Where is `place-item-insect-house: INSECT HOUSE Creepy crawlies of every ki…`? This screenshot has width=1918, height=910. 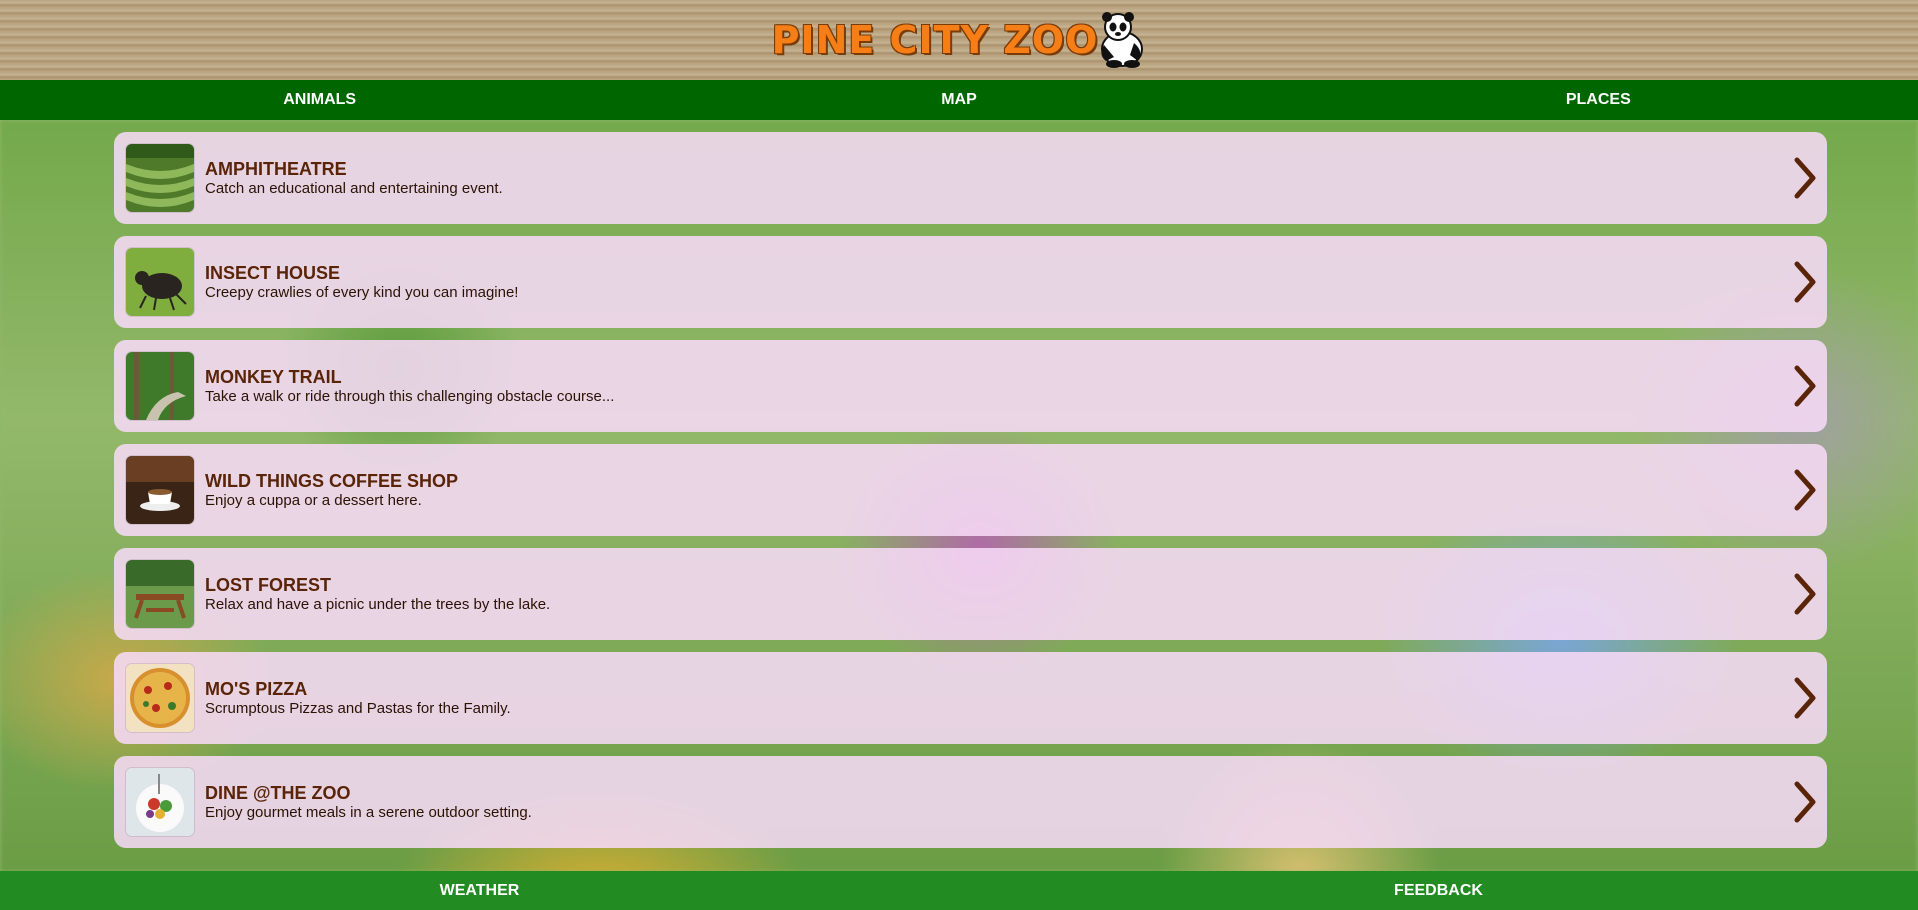 place-item-insect-house: INSECT HOUSE Creepy crawlies of every ki… is located at coordinates (970, 282).